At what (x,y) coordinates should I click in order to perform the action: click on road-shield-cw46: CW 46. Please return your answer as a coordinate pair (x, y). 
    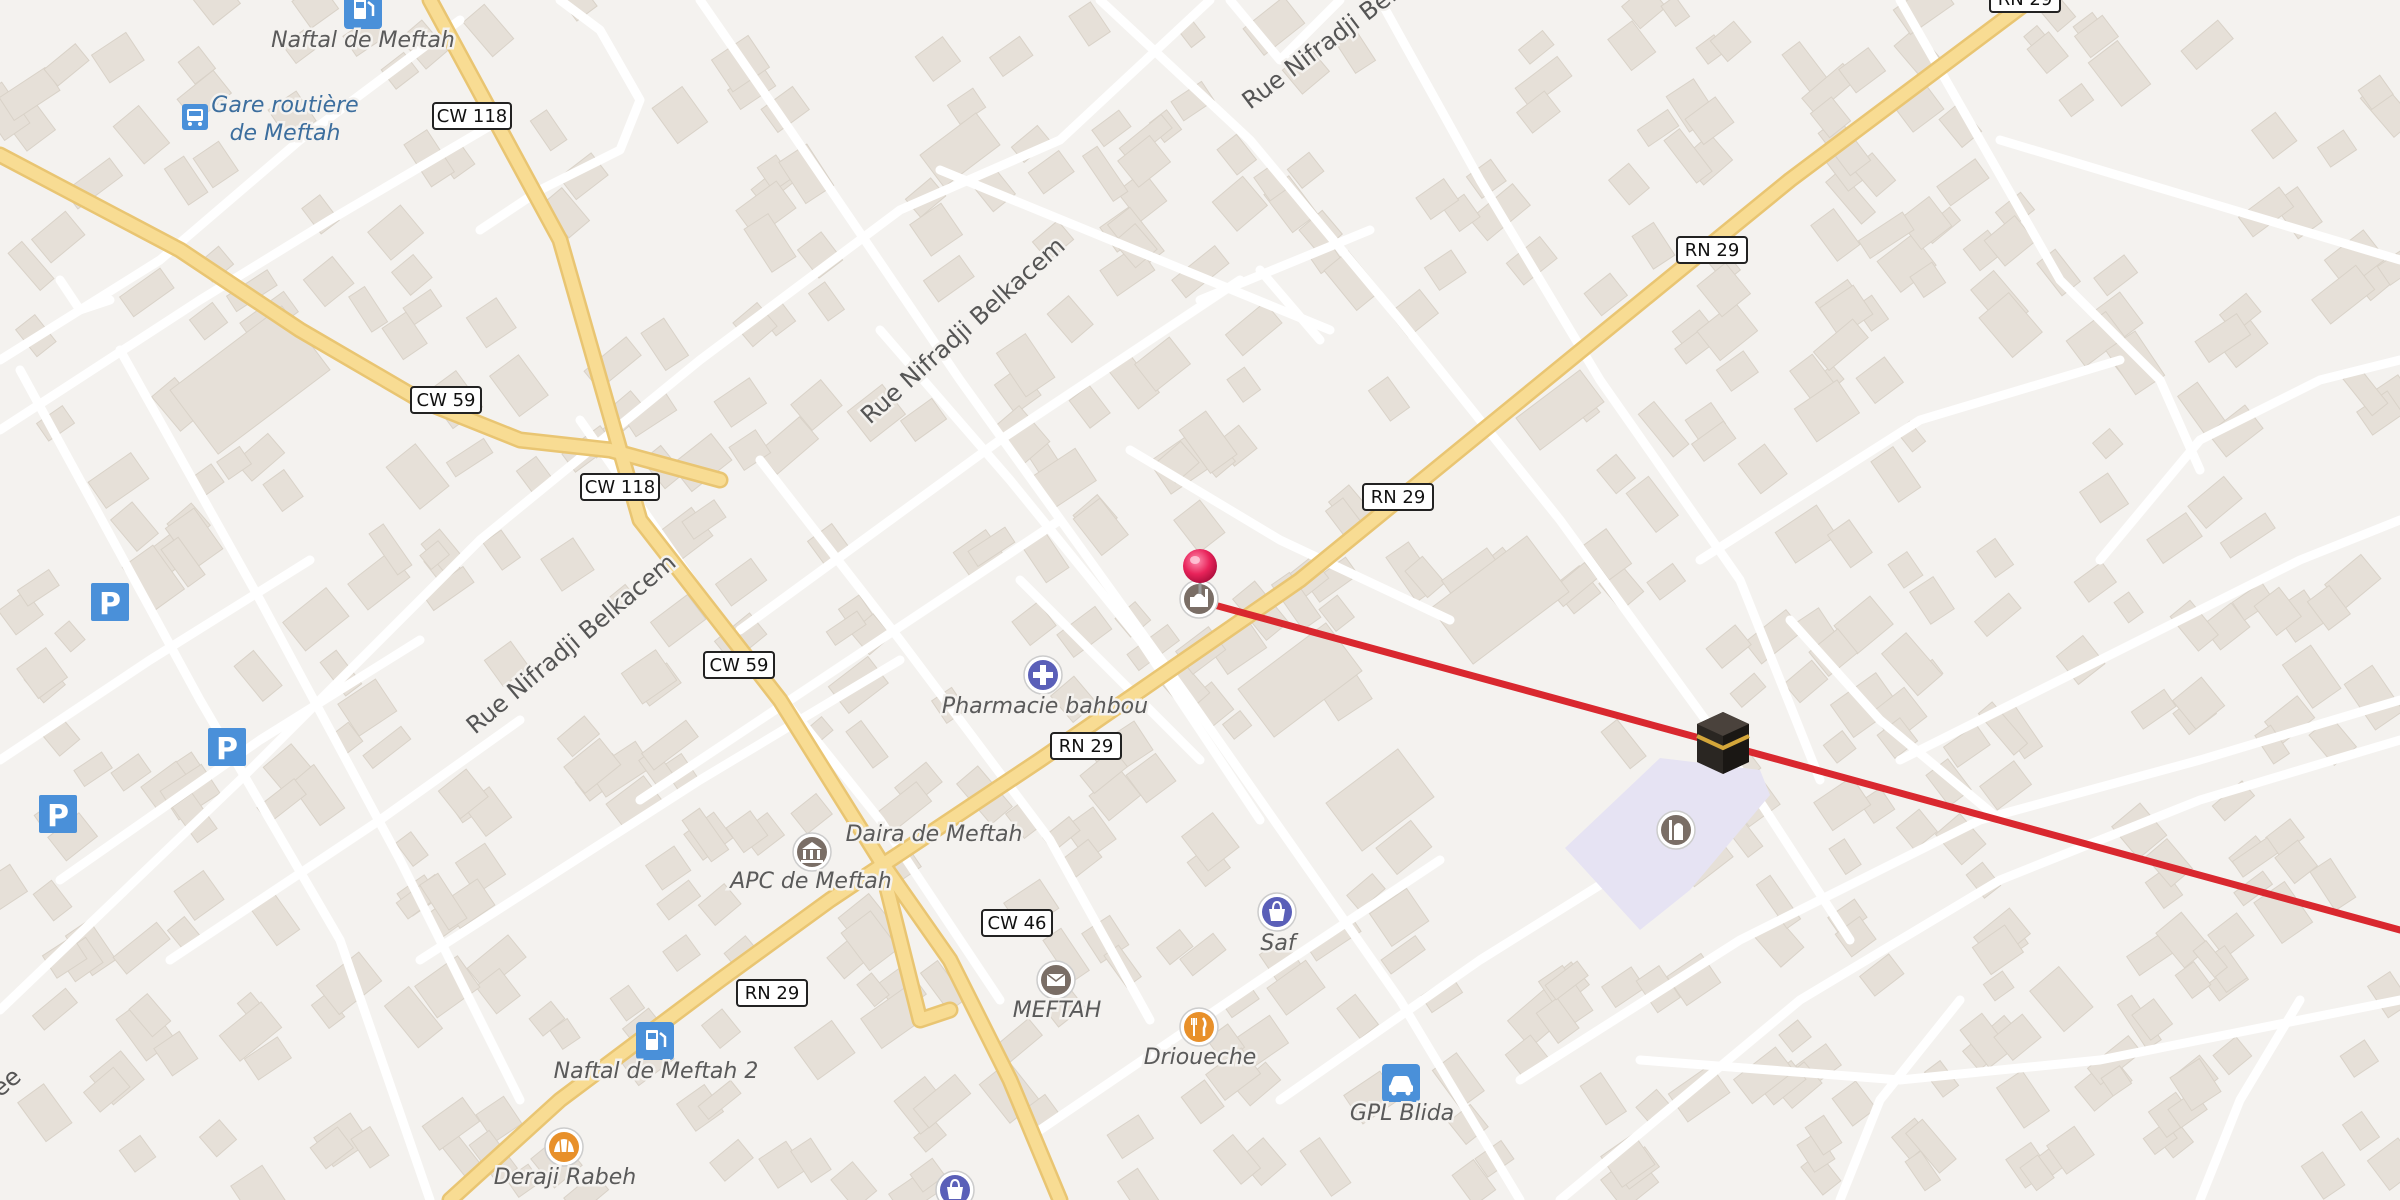
    Looking at the image, I should click on (1017, 923).